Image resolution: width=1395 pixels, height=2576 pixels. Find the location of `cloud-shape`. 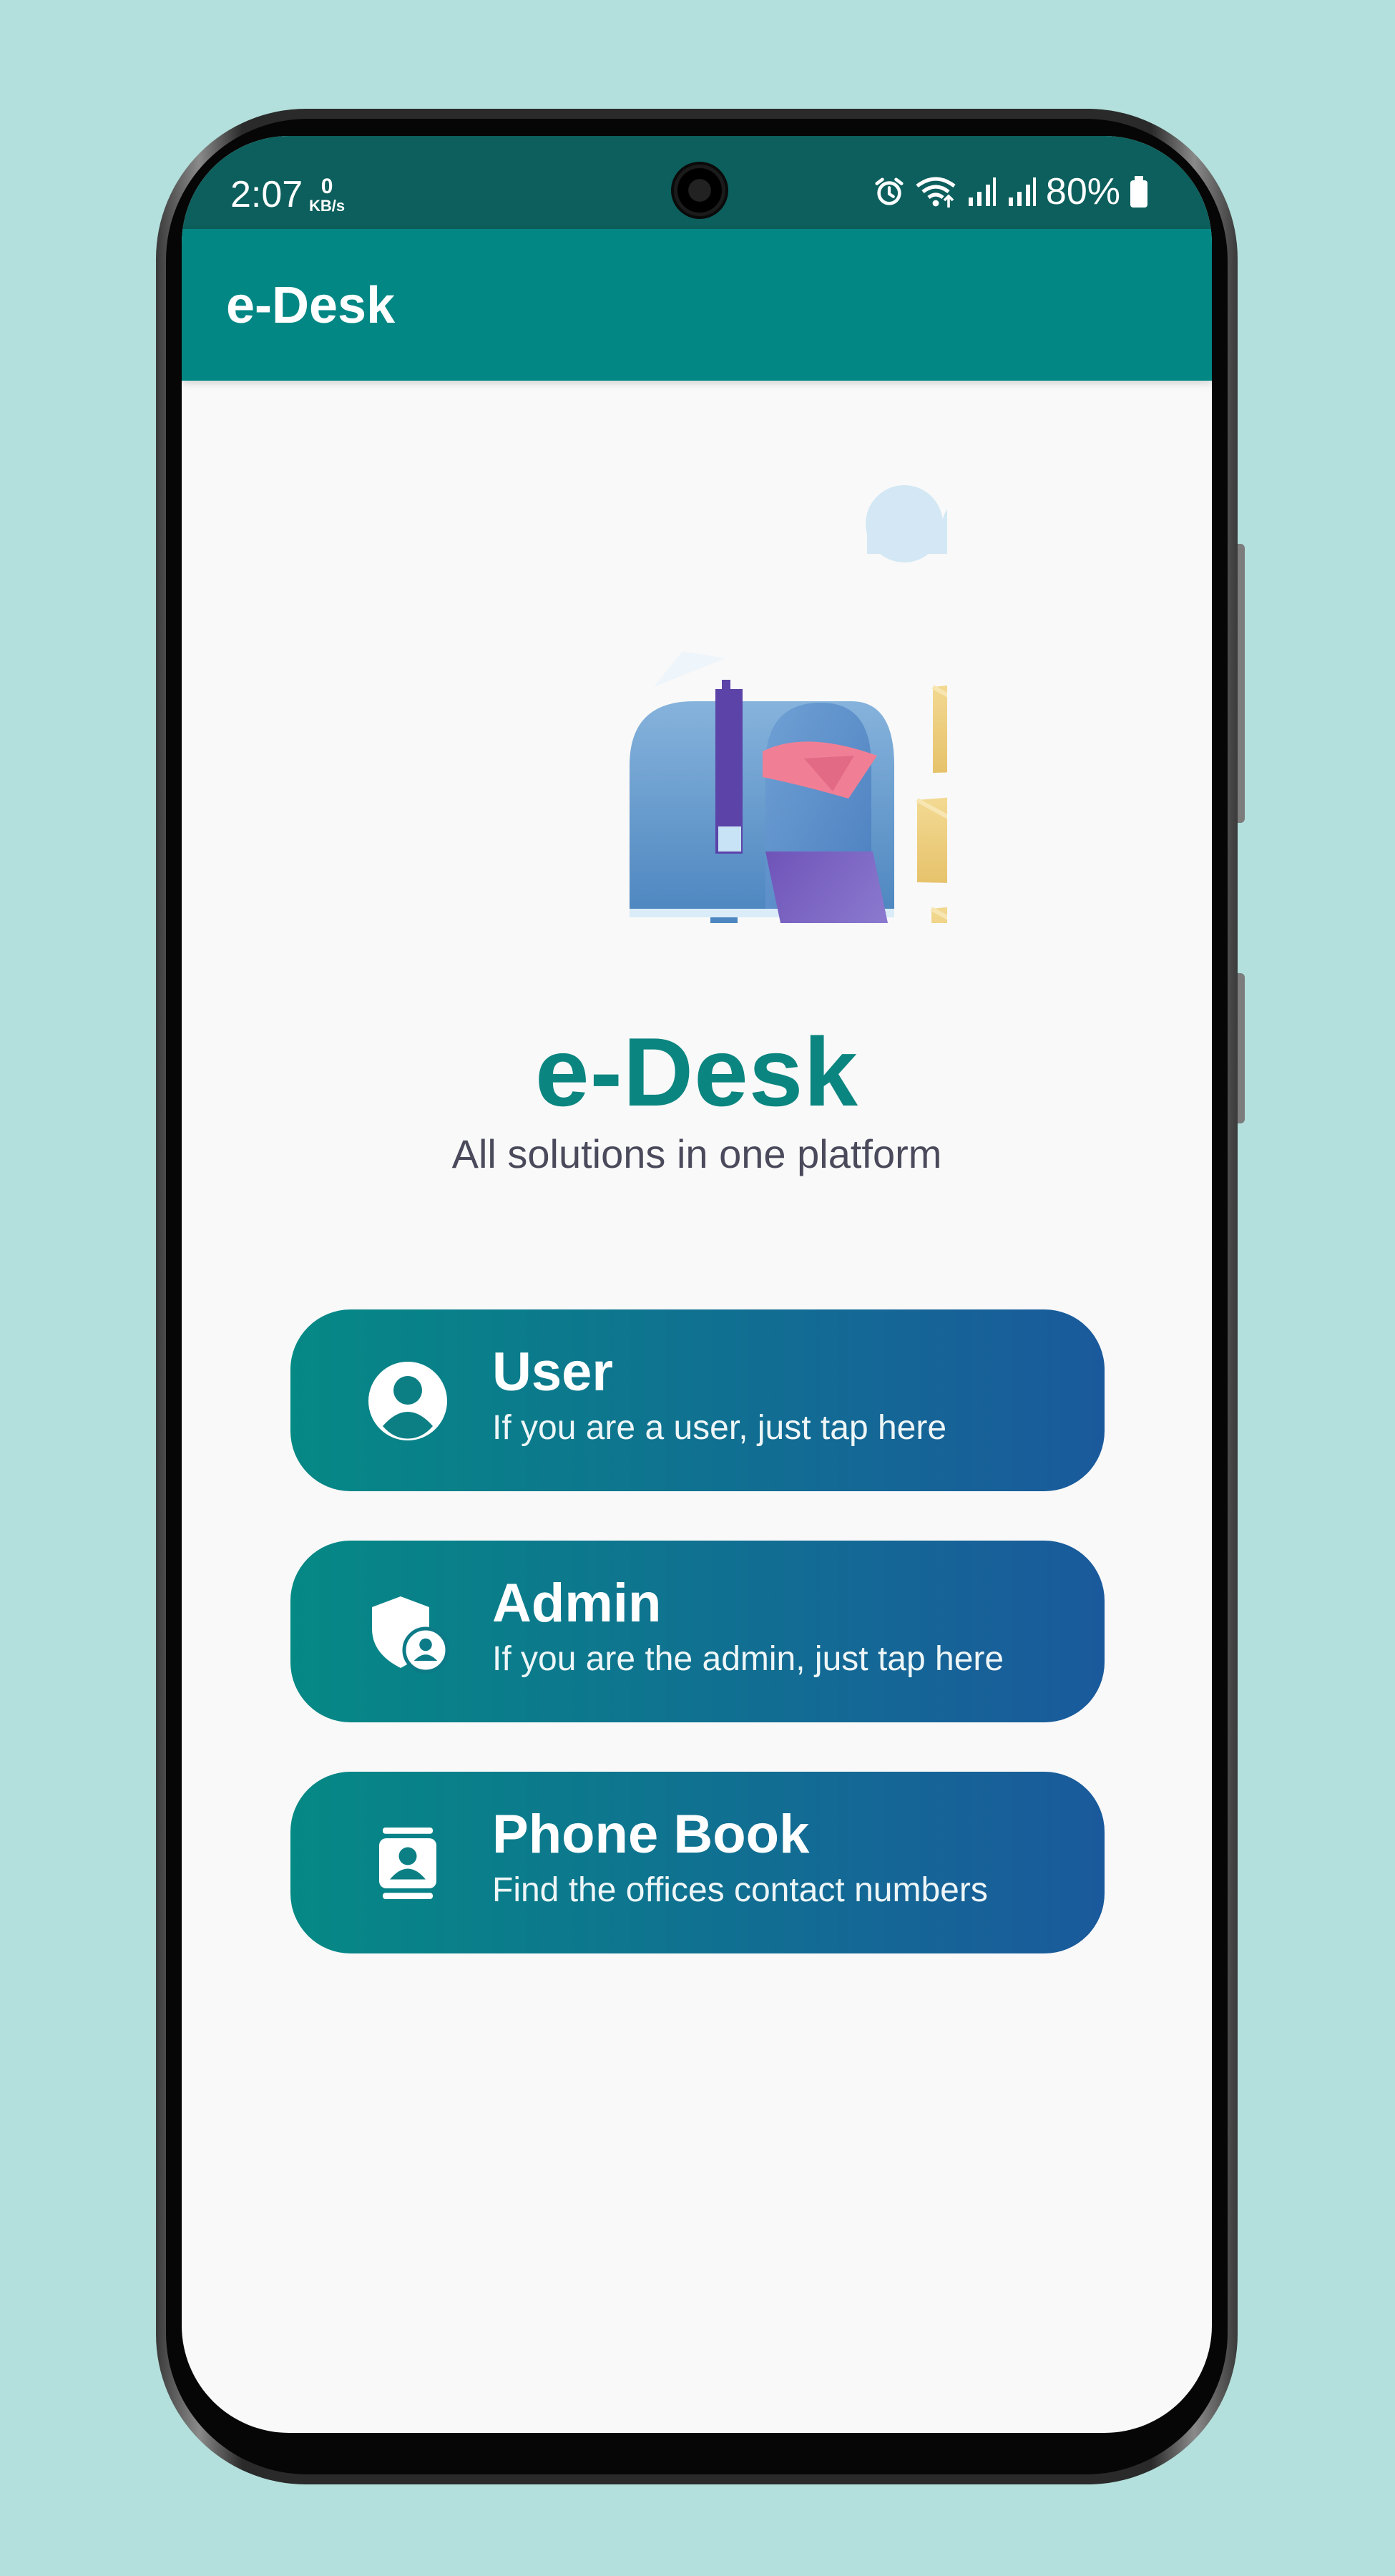

cloud-shape is located at coordinates (907, 523).